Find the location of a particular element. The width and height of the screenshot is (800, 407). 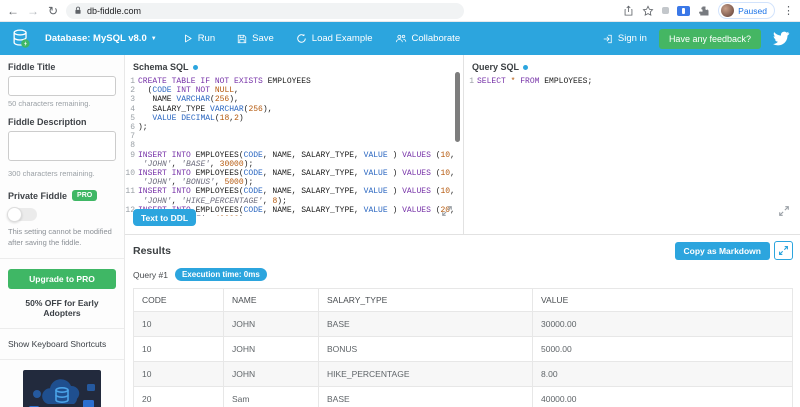

sign-in-button: Sign in is located at coordinates (624, 38).